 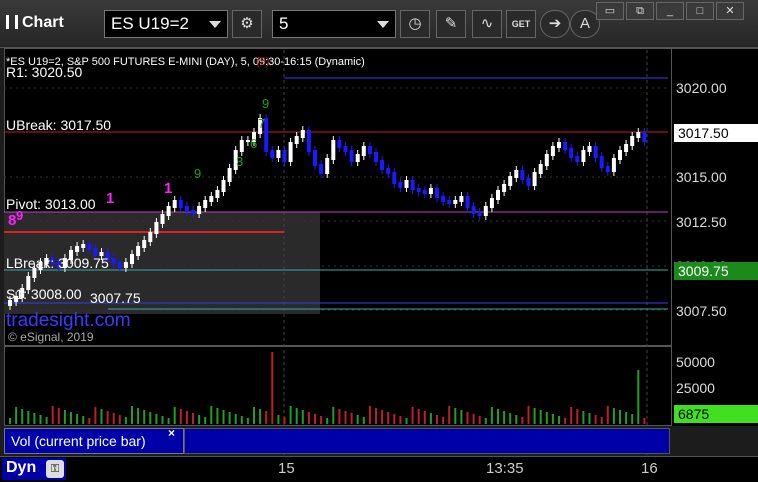 I want to click on volume-tick: 25000, so click(x=695, y=388).